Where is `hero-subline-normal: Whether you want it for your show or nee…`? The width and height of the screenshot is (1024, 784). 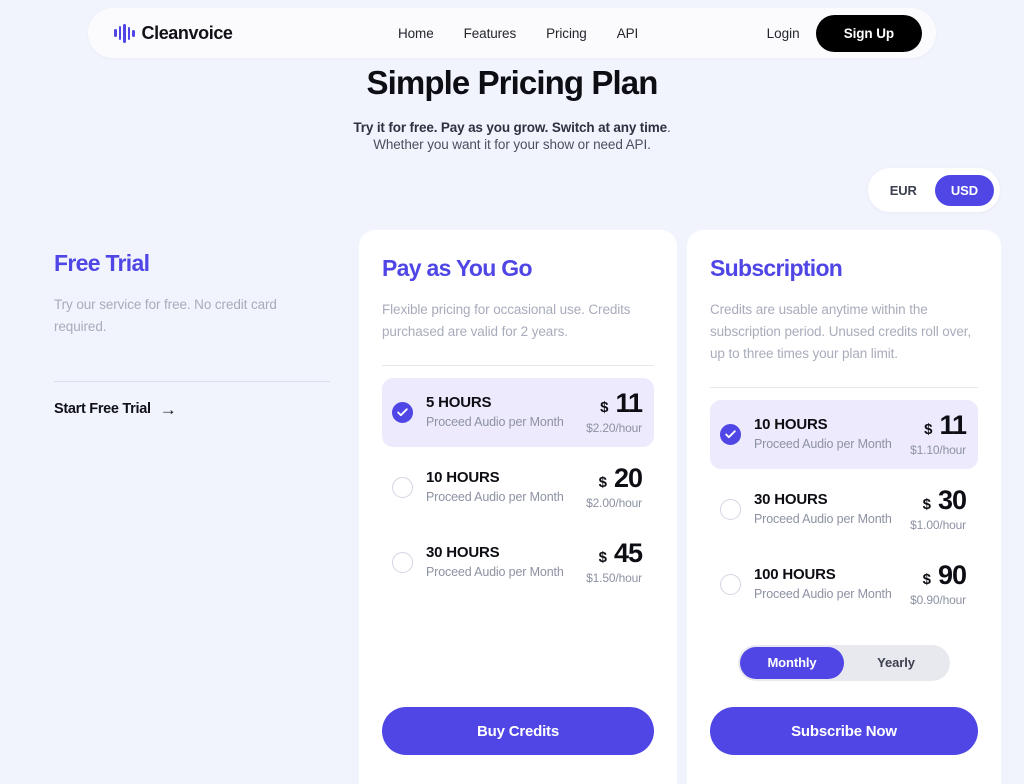
hero-subline-normal: Whether you want it for your show or nee… is located at coordinates (512, 144).